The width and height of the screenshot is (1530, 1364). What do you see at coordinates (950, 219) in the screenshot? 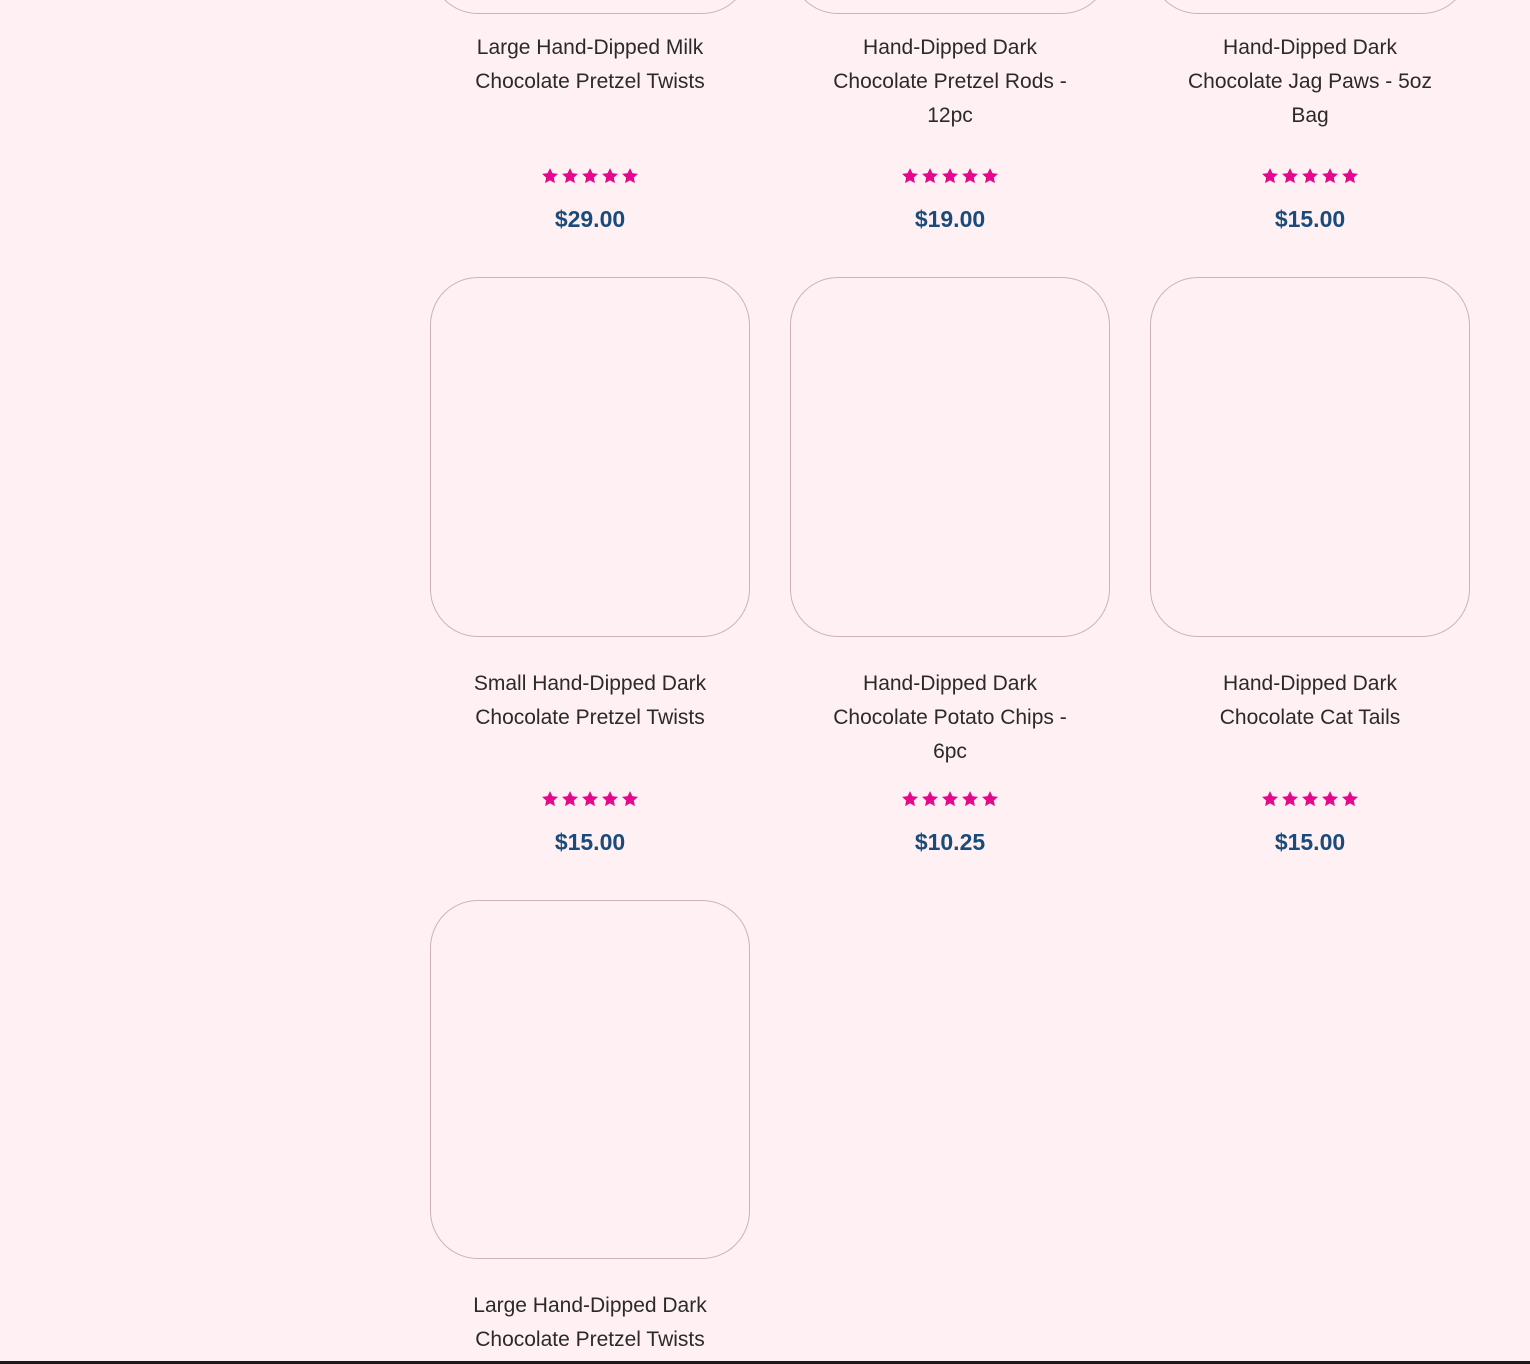
I see `product-price: $19.00` at bounding box center [950, 219].